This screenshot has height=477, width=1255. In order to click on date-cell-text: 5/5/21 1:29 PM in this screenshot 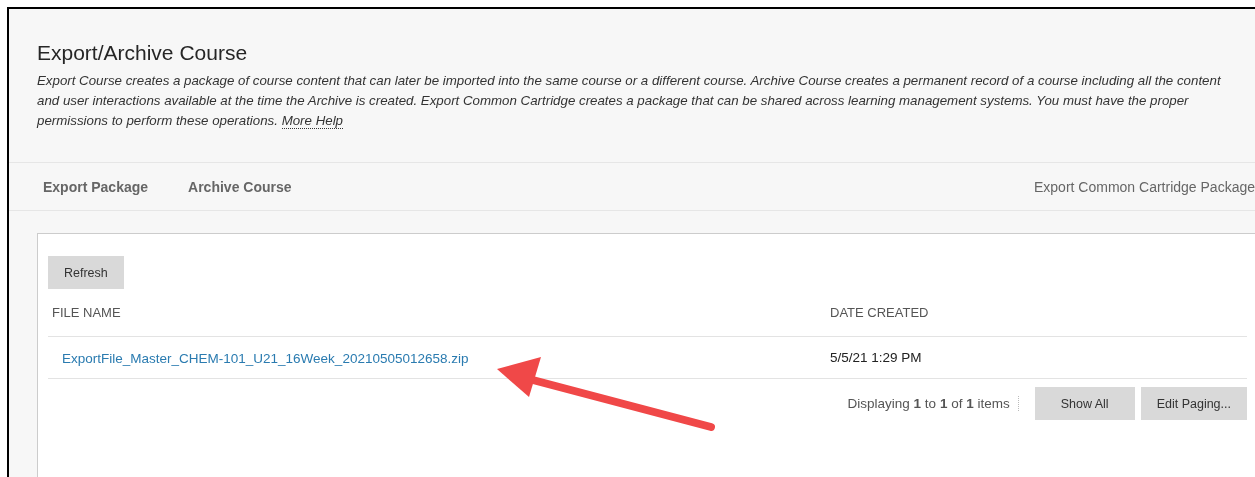, I will do `click(876, 357)`.